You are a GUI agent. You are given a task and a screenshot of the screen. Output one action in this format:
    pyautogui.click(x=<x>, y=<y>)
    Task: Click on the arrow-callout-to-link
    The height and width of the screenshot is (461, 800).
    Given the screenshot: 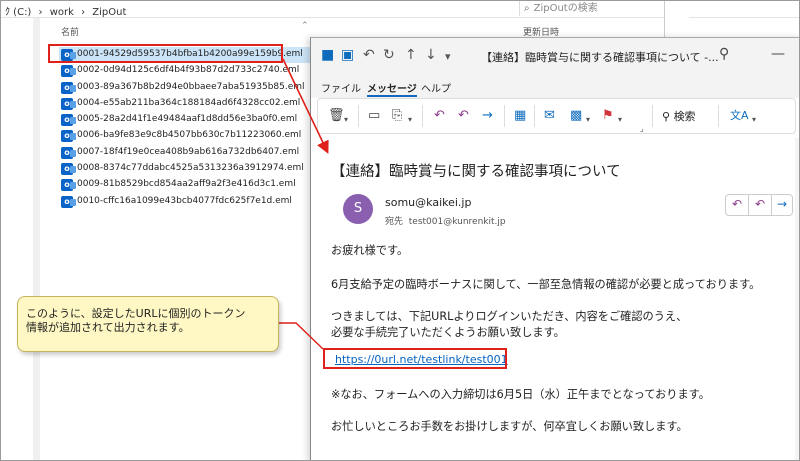 What is the action you would take?
    pyautogui.click(x=300, y=336)
    